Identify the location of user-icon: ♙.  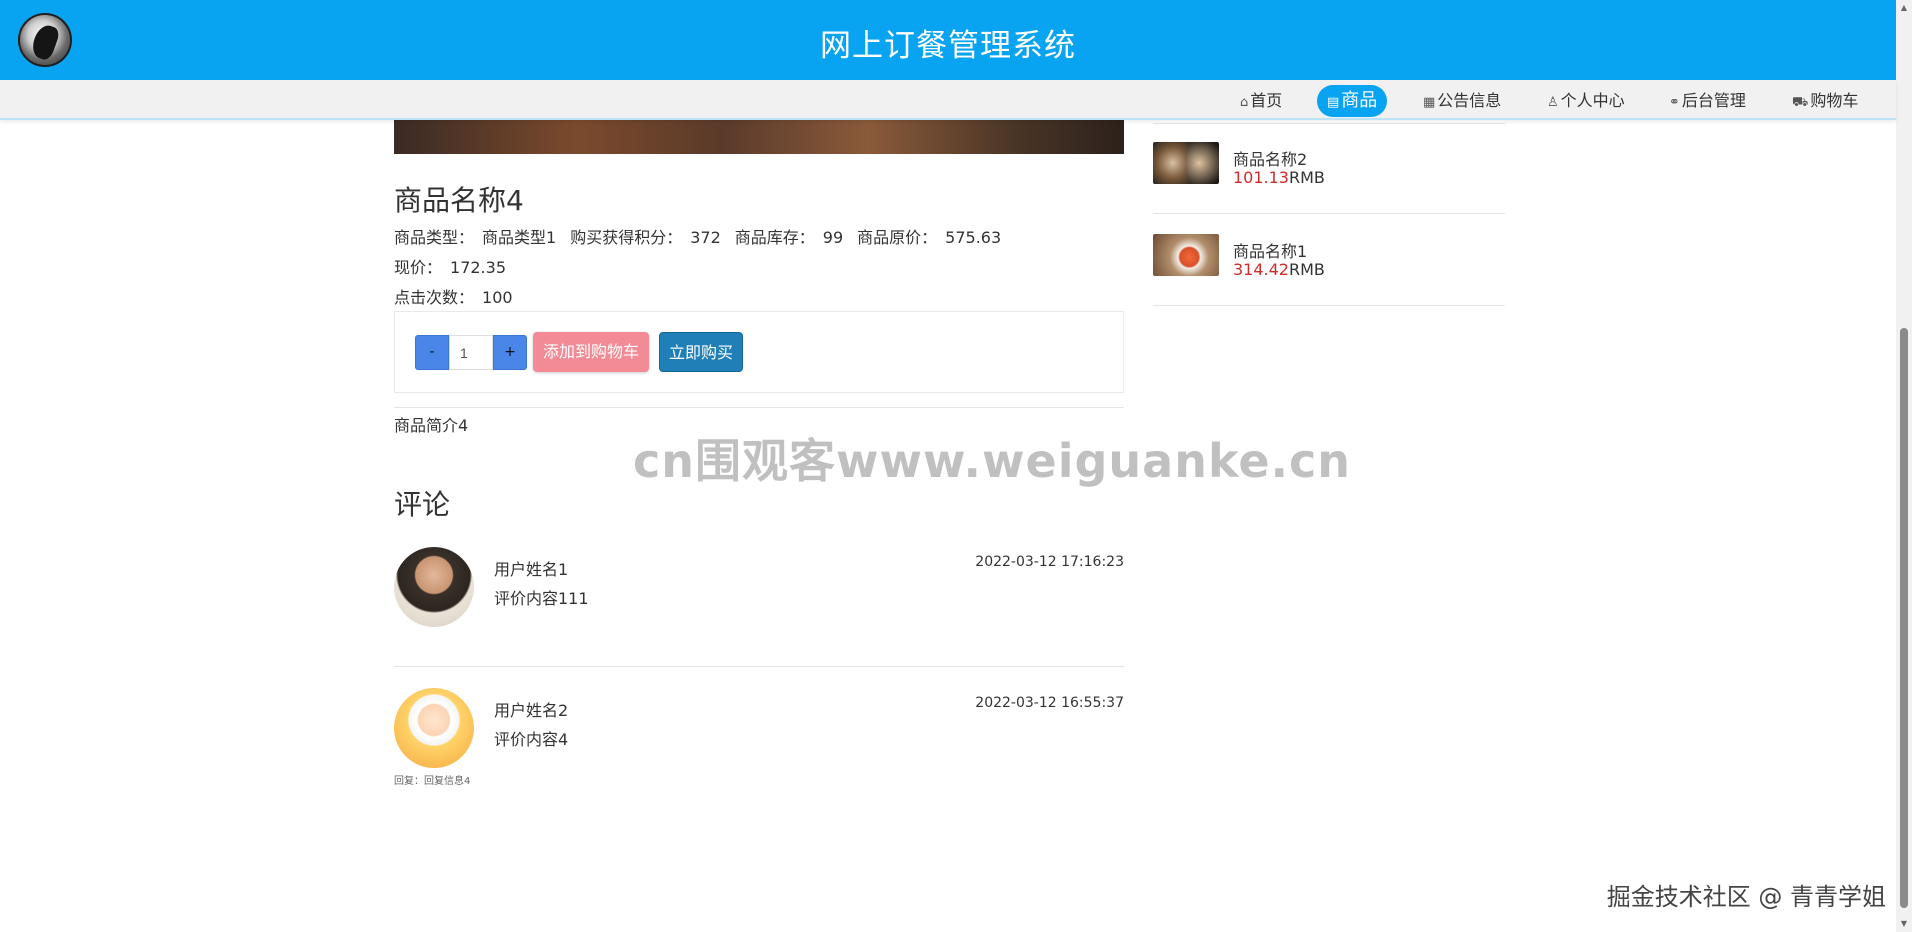
(1553, 102).